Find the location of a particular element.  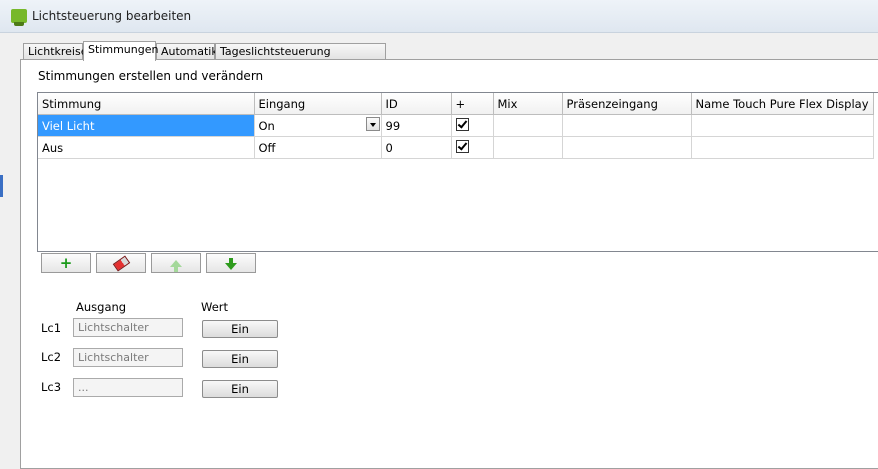

move-down-button is located at coordinates (231, 263).